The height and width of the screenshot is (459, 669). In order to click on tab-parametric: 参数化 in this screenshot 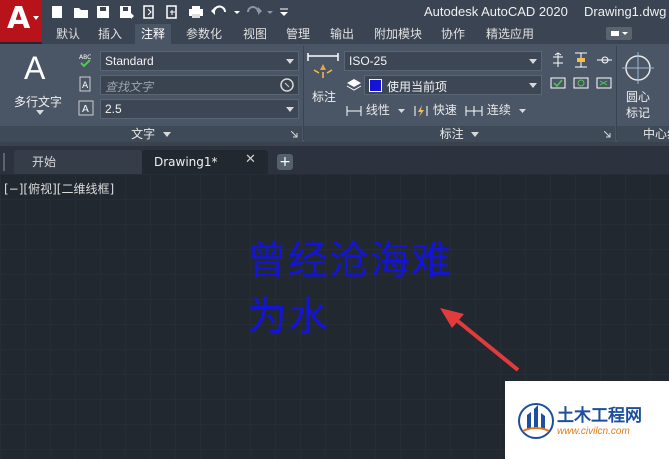, I will do `click(204, 34)`.